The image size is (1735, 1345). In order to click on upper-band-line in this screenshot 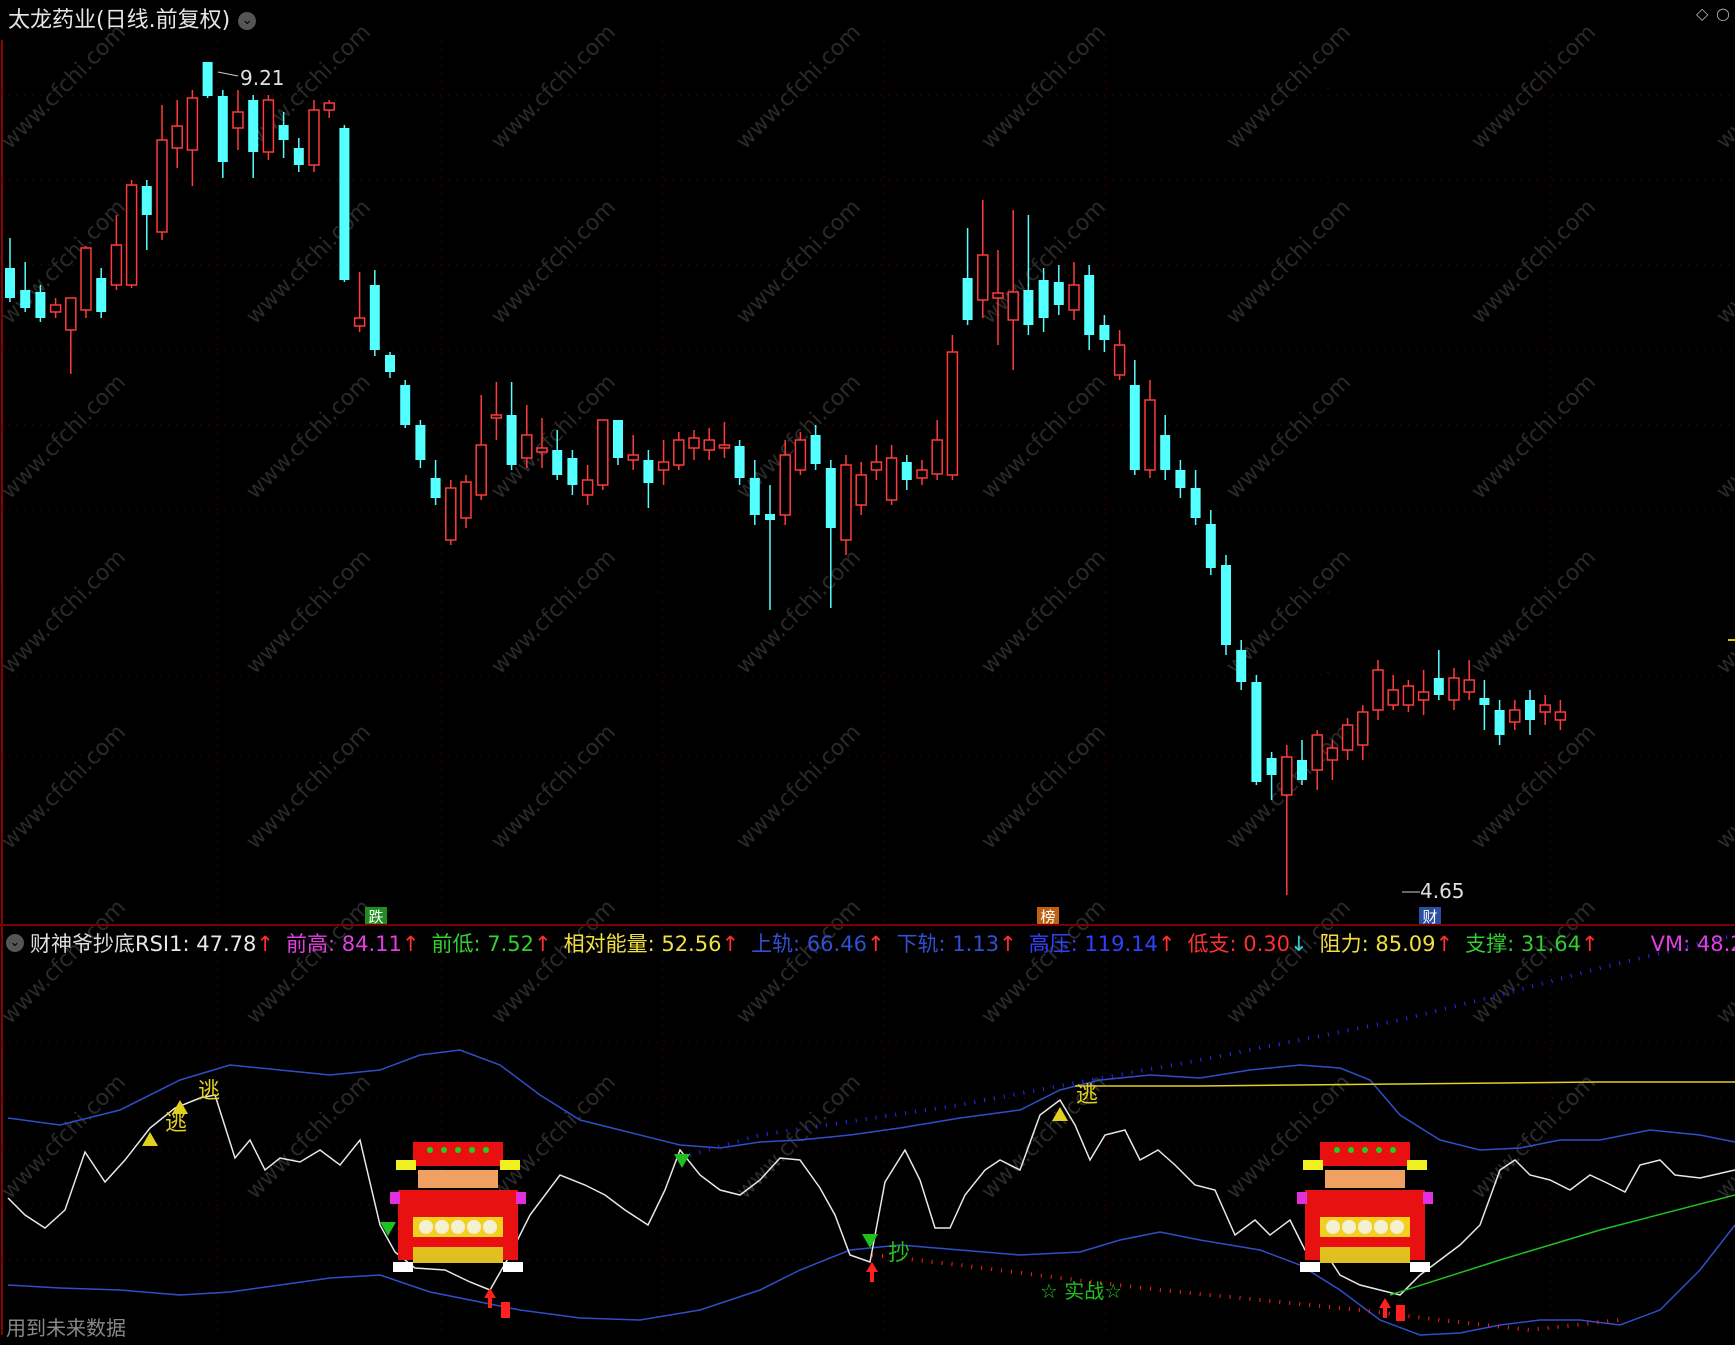, I will do `click(871, 1100)`.